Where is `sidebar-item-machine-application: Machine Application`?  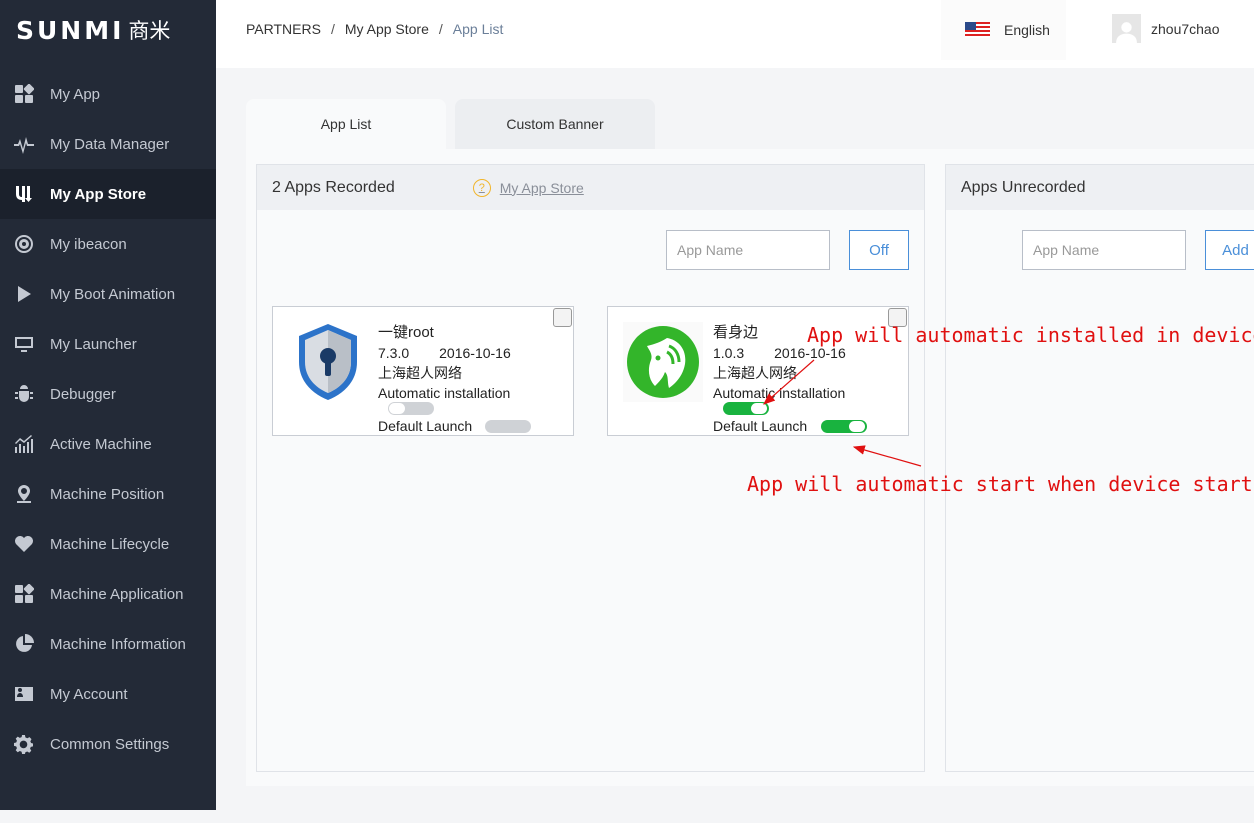
sidebar-item-machine-application: Machine Application is located at coordinates (108, 594).